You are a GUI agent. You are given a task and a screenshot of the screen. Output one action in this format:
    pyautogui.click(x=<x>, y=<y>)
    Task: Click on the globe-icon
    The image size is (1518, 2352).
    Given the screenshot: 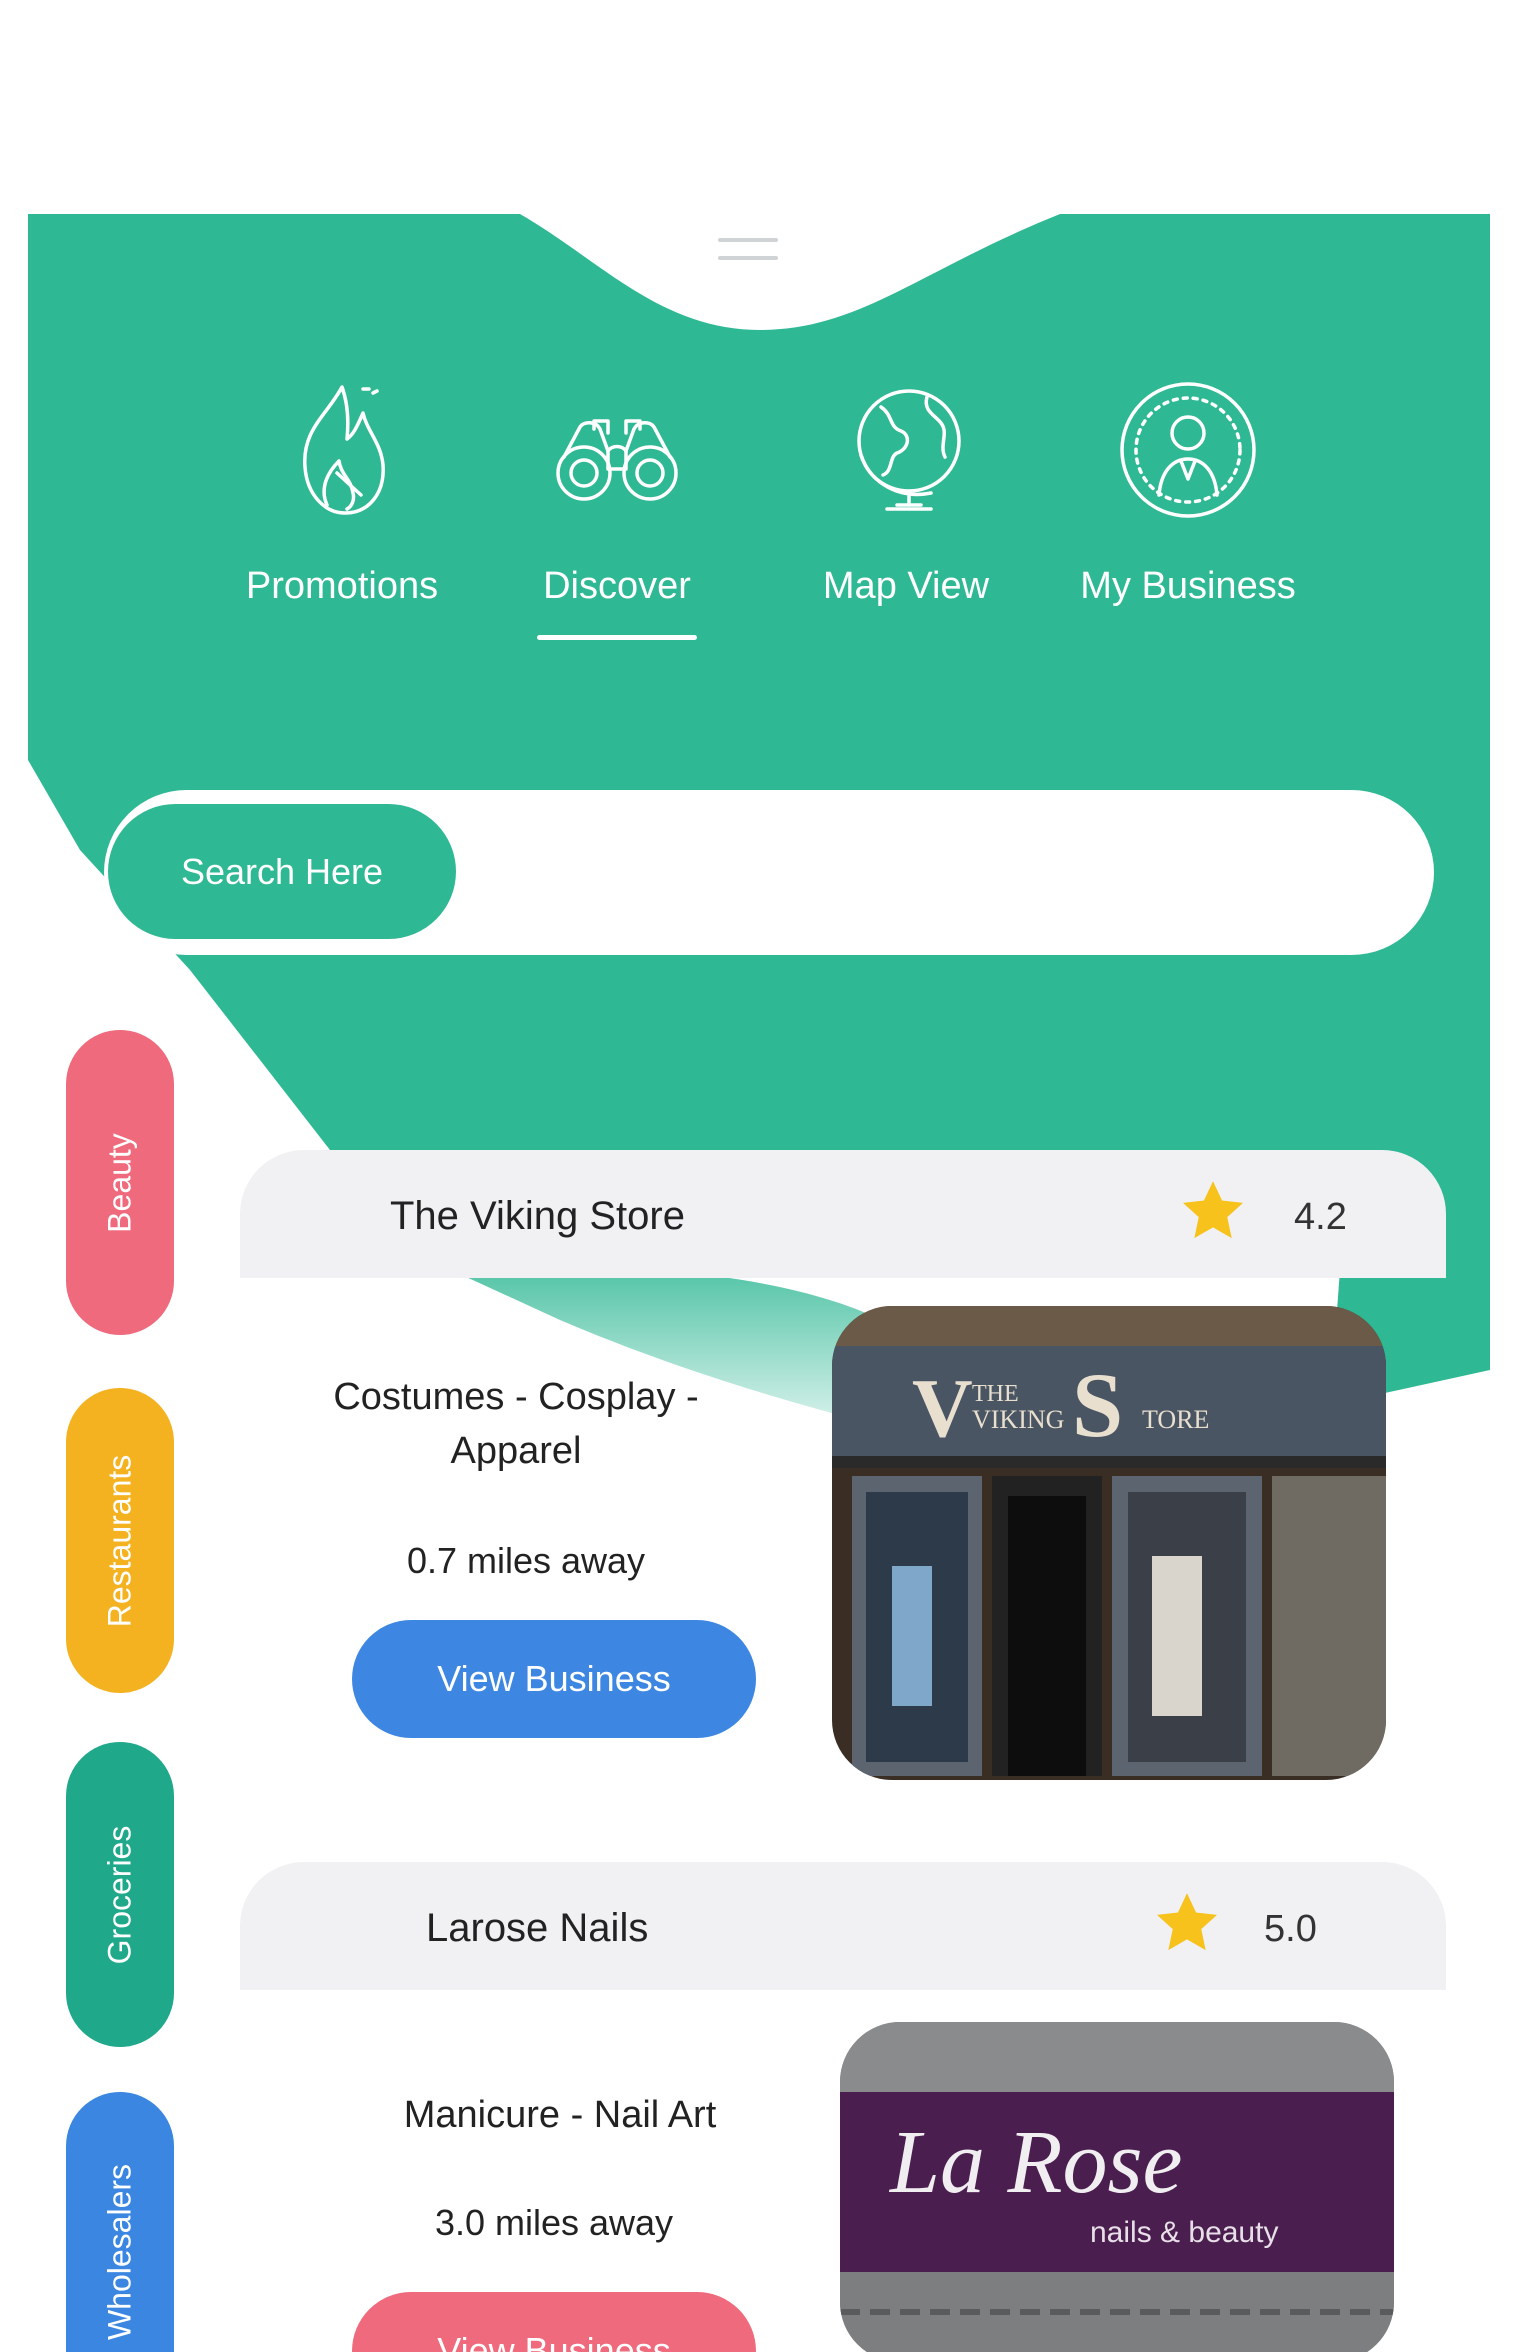 What is the action you would take?
    pyautogui.click(x=909, y=450)
    